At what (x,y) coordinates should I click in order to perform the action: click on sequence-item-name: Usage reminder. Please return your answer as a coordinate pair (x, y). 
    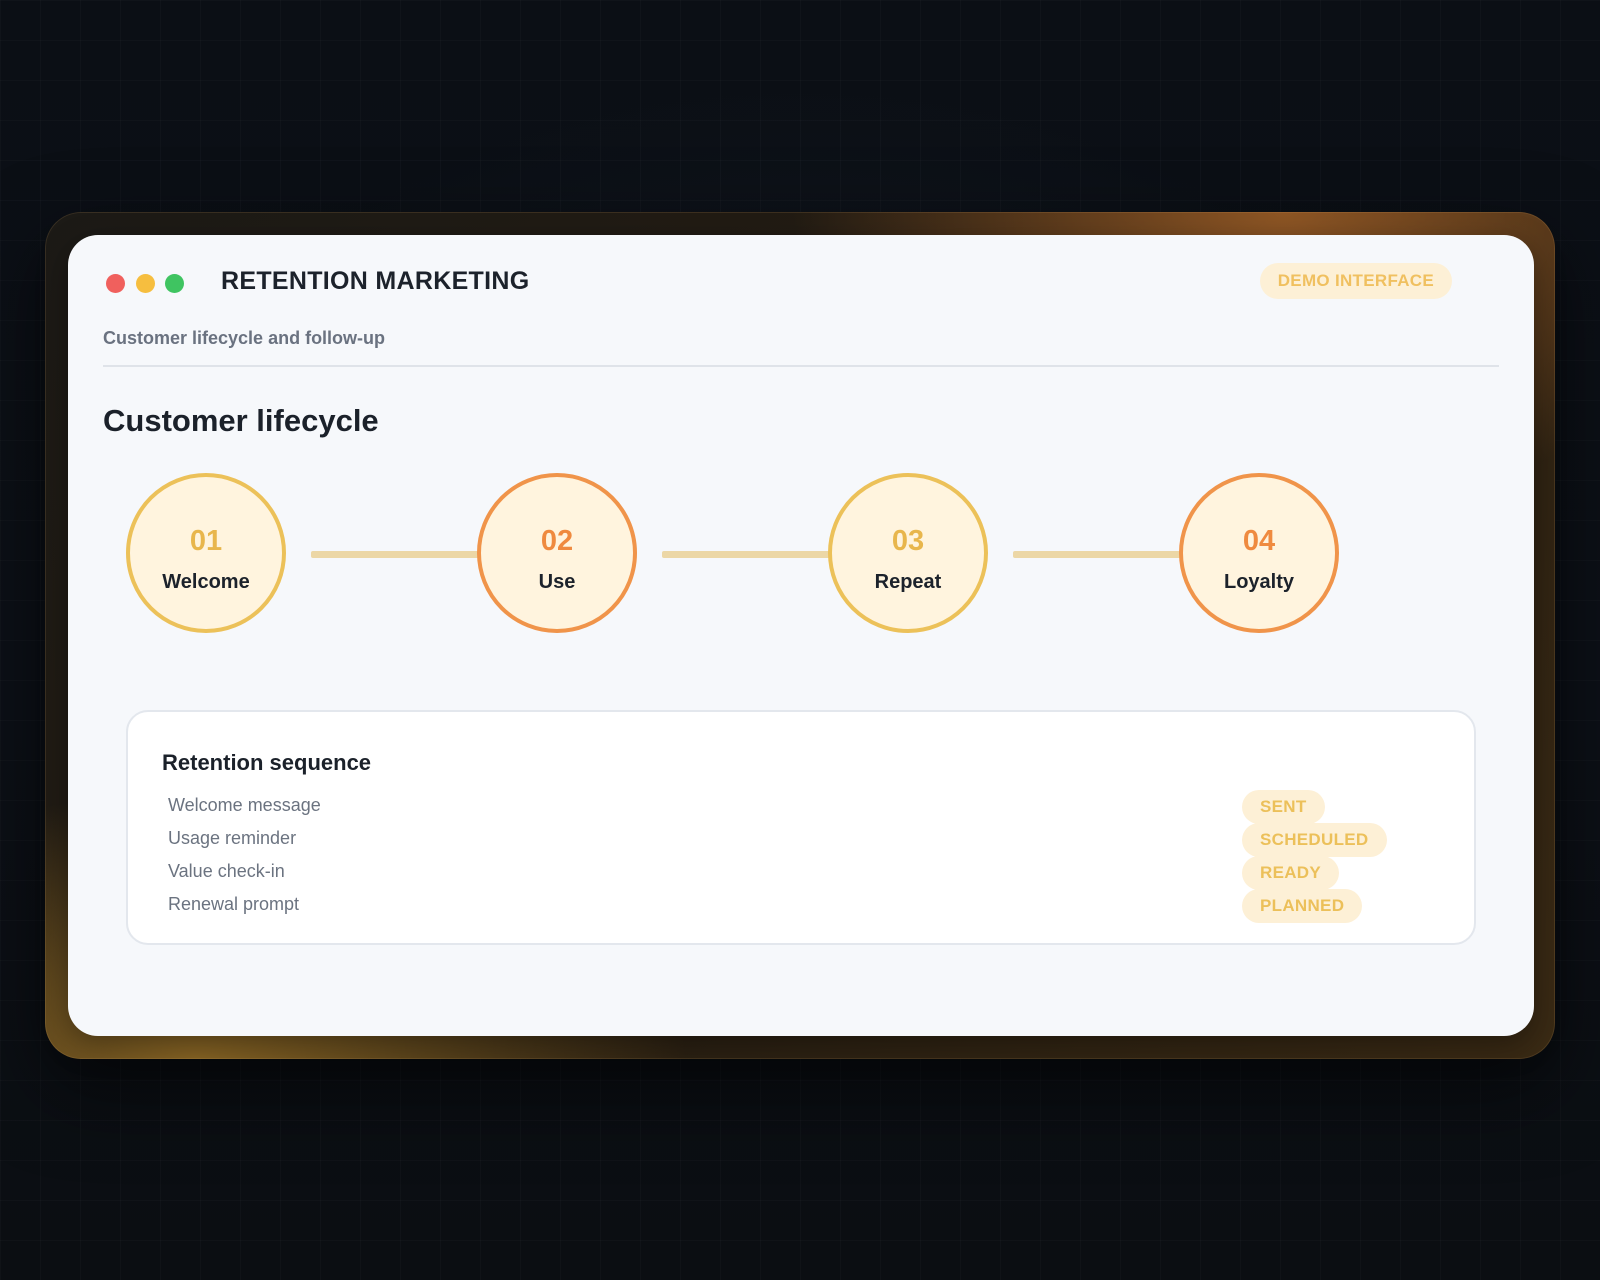
    Looking at the image, I should click on (232, 838).